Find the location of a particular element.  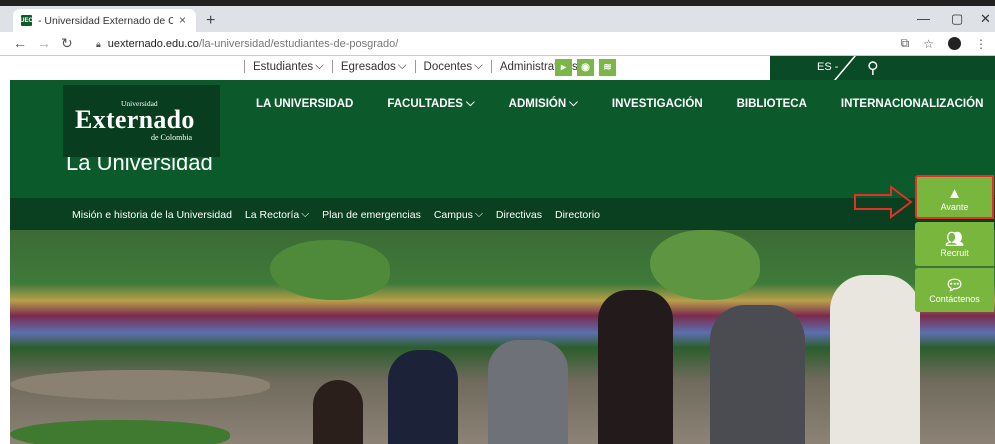

nav-label: LA UNIVERSIDAD is located at coordinates (305, 103).